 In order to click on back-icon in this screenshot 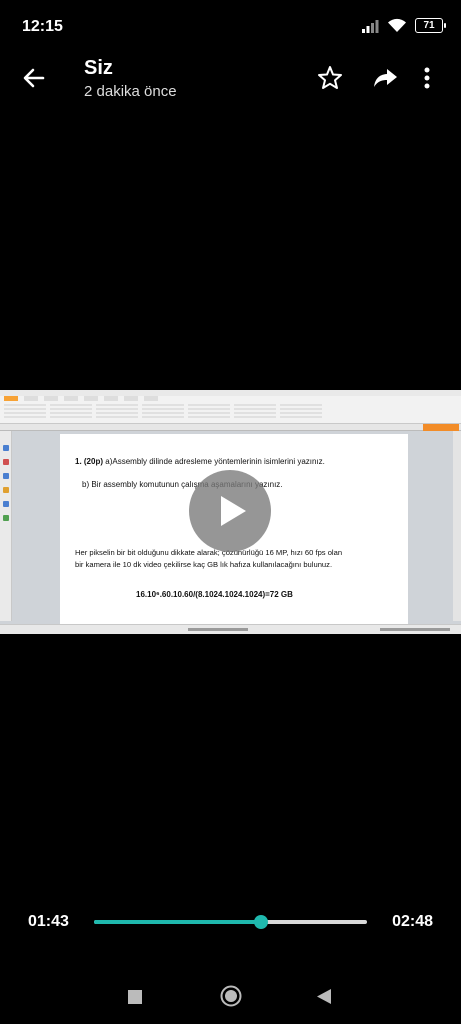, I will do `click(324, 996)`.